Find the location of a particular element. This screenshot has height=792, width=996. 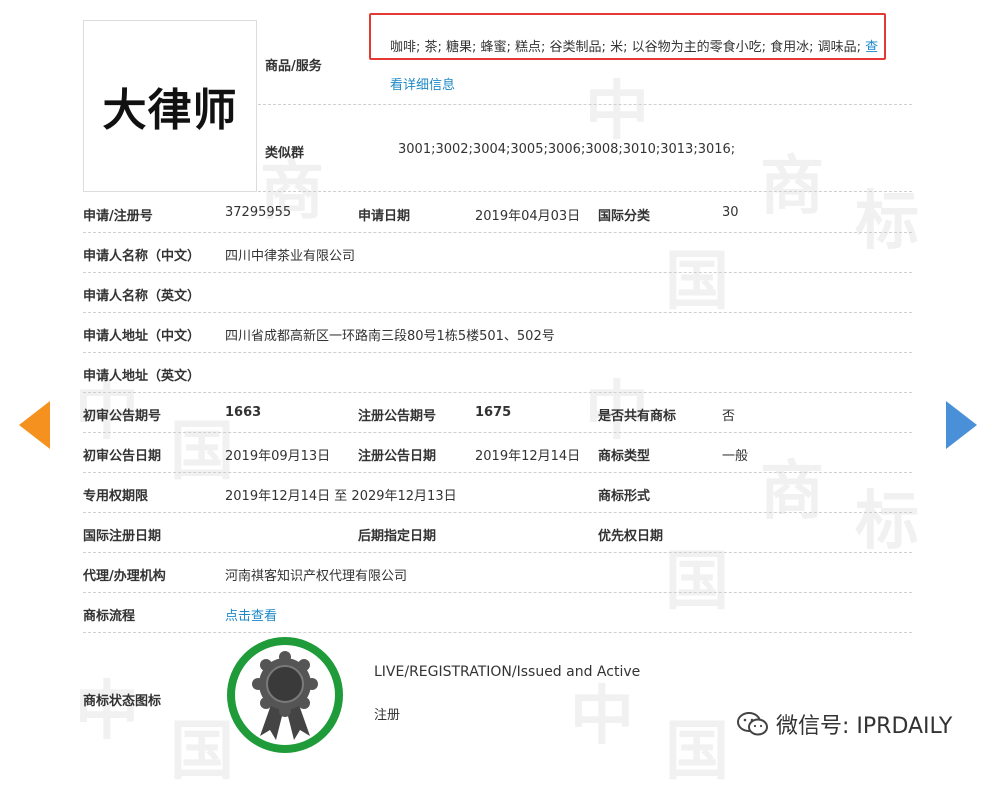

similar-group-label: 类似群 is located at coordinates (285, 153).